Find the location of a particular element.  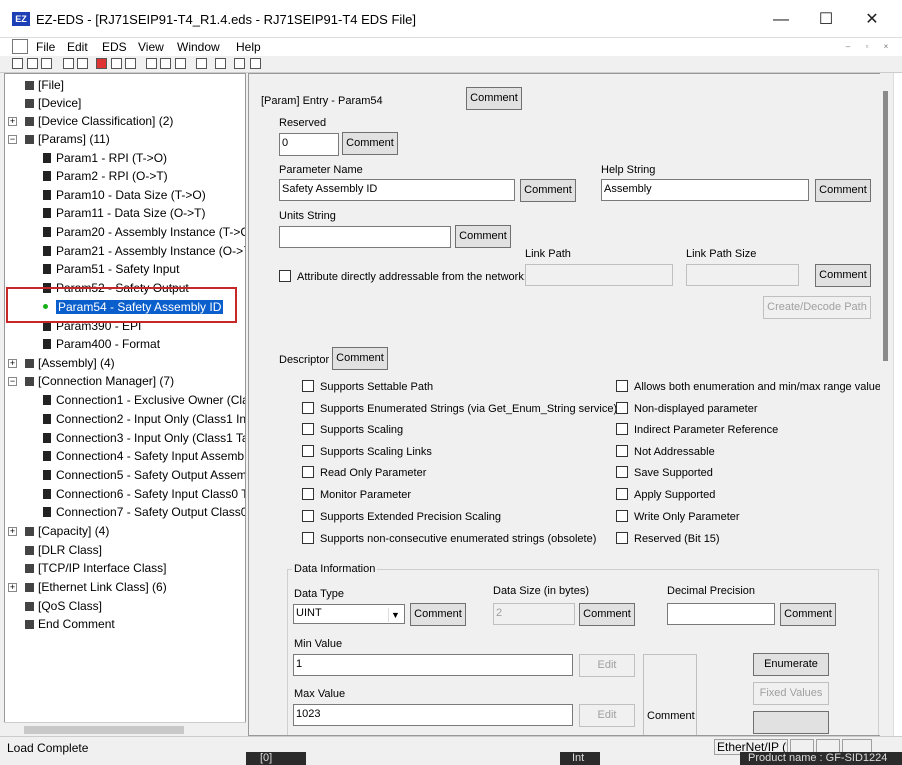

tree-item-file: [File] is located at coordinates (44, 85).